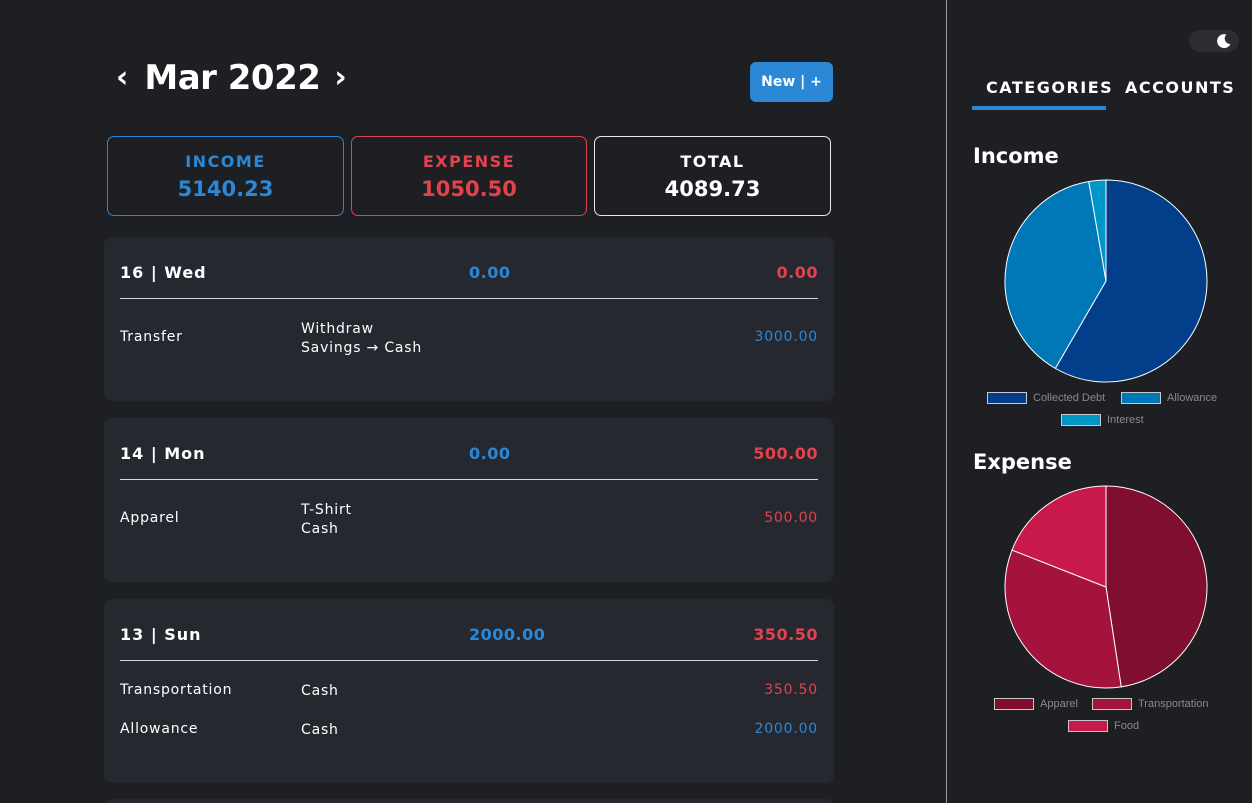 The height and width of the screenshot is (803, 1252). What do you see at coordinates (791, 690) in the screenshot?
I see `transaction-amount: 350.50` at bounding box center [791, 690].